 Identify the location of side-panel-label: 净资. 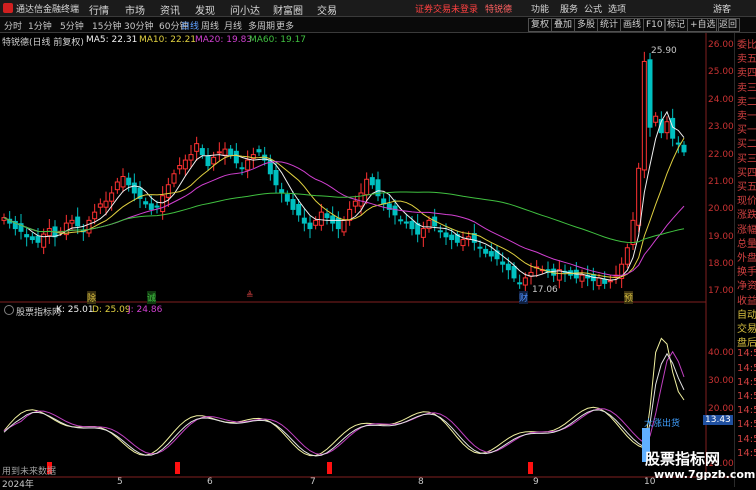
(746, 287).